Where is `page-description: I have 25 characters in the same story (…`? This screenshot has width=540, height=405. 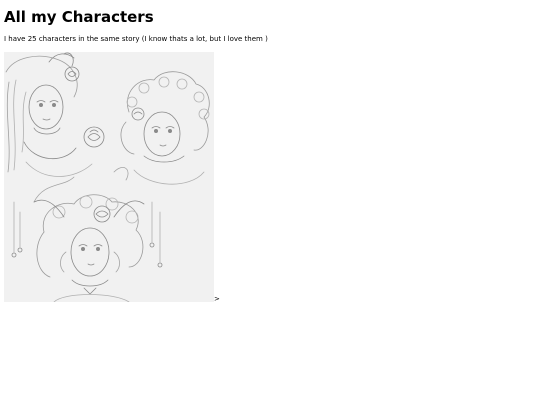
page-description: I have 25 characters in the same story (… is located at coordinates (136, 39).